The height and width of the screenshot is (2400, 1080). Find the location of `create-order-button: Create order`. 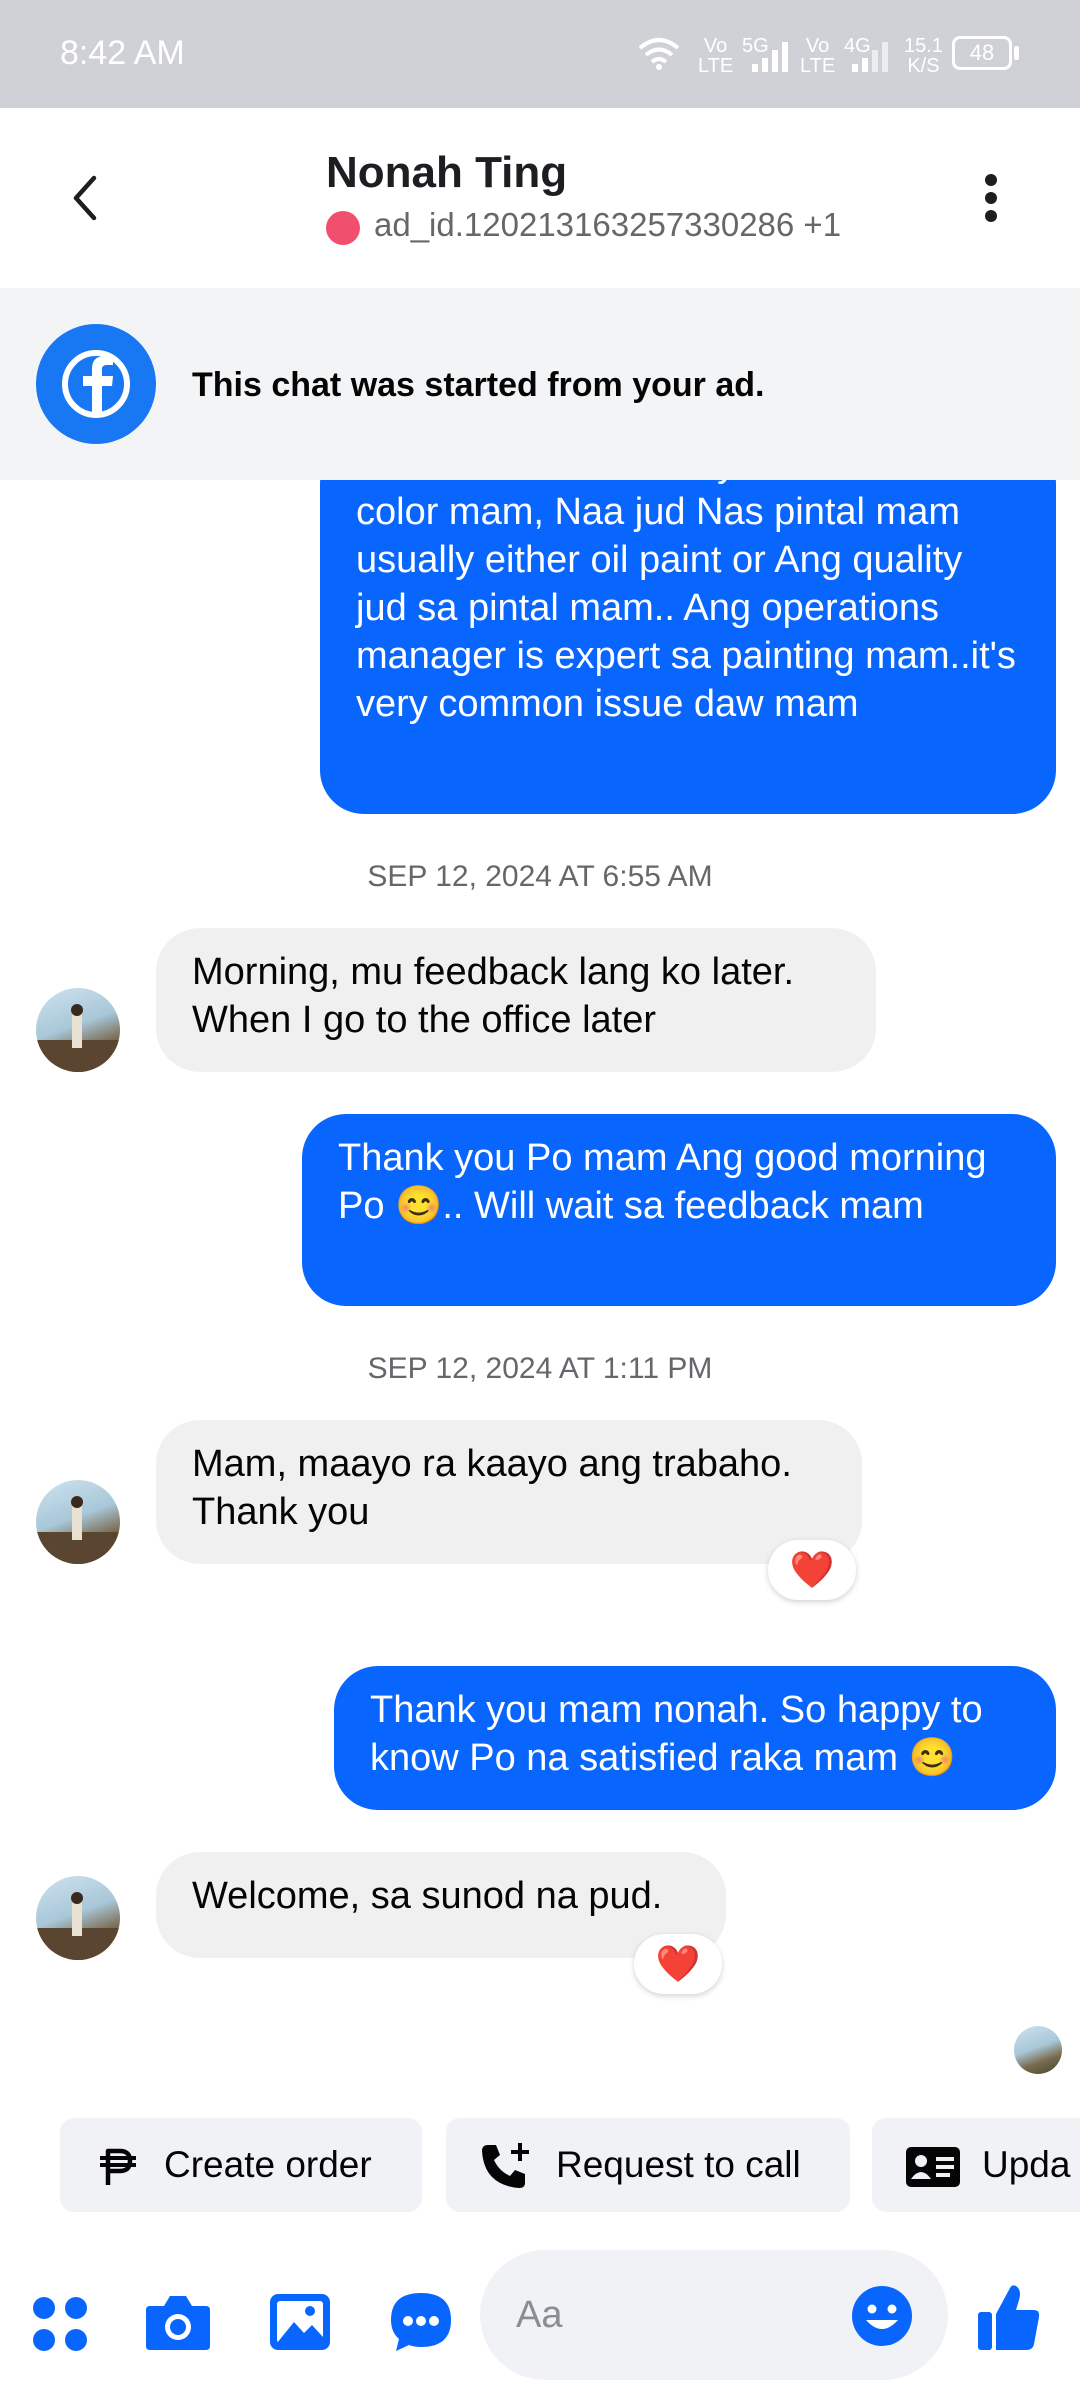

create-order-button: Create order is located at coordinates (241, 2165).